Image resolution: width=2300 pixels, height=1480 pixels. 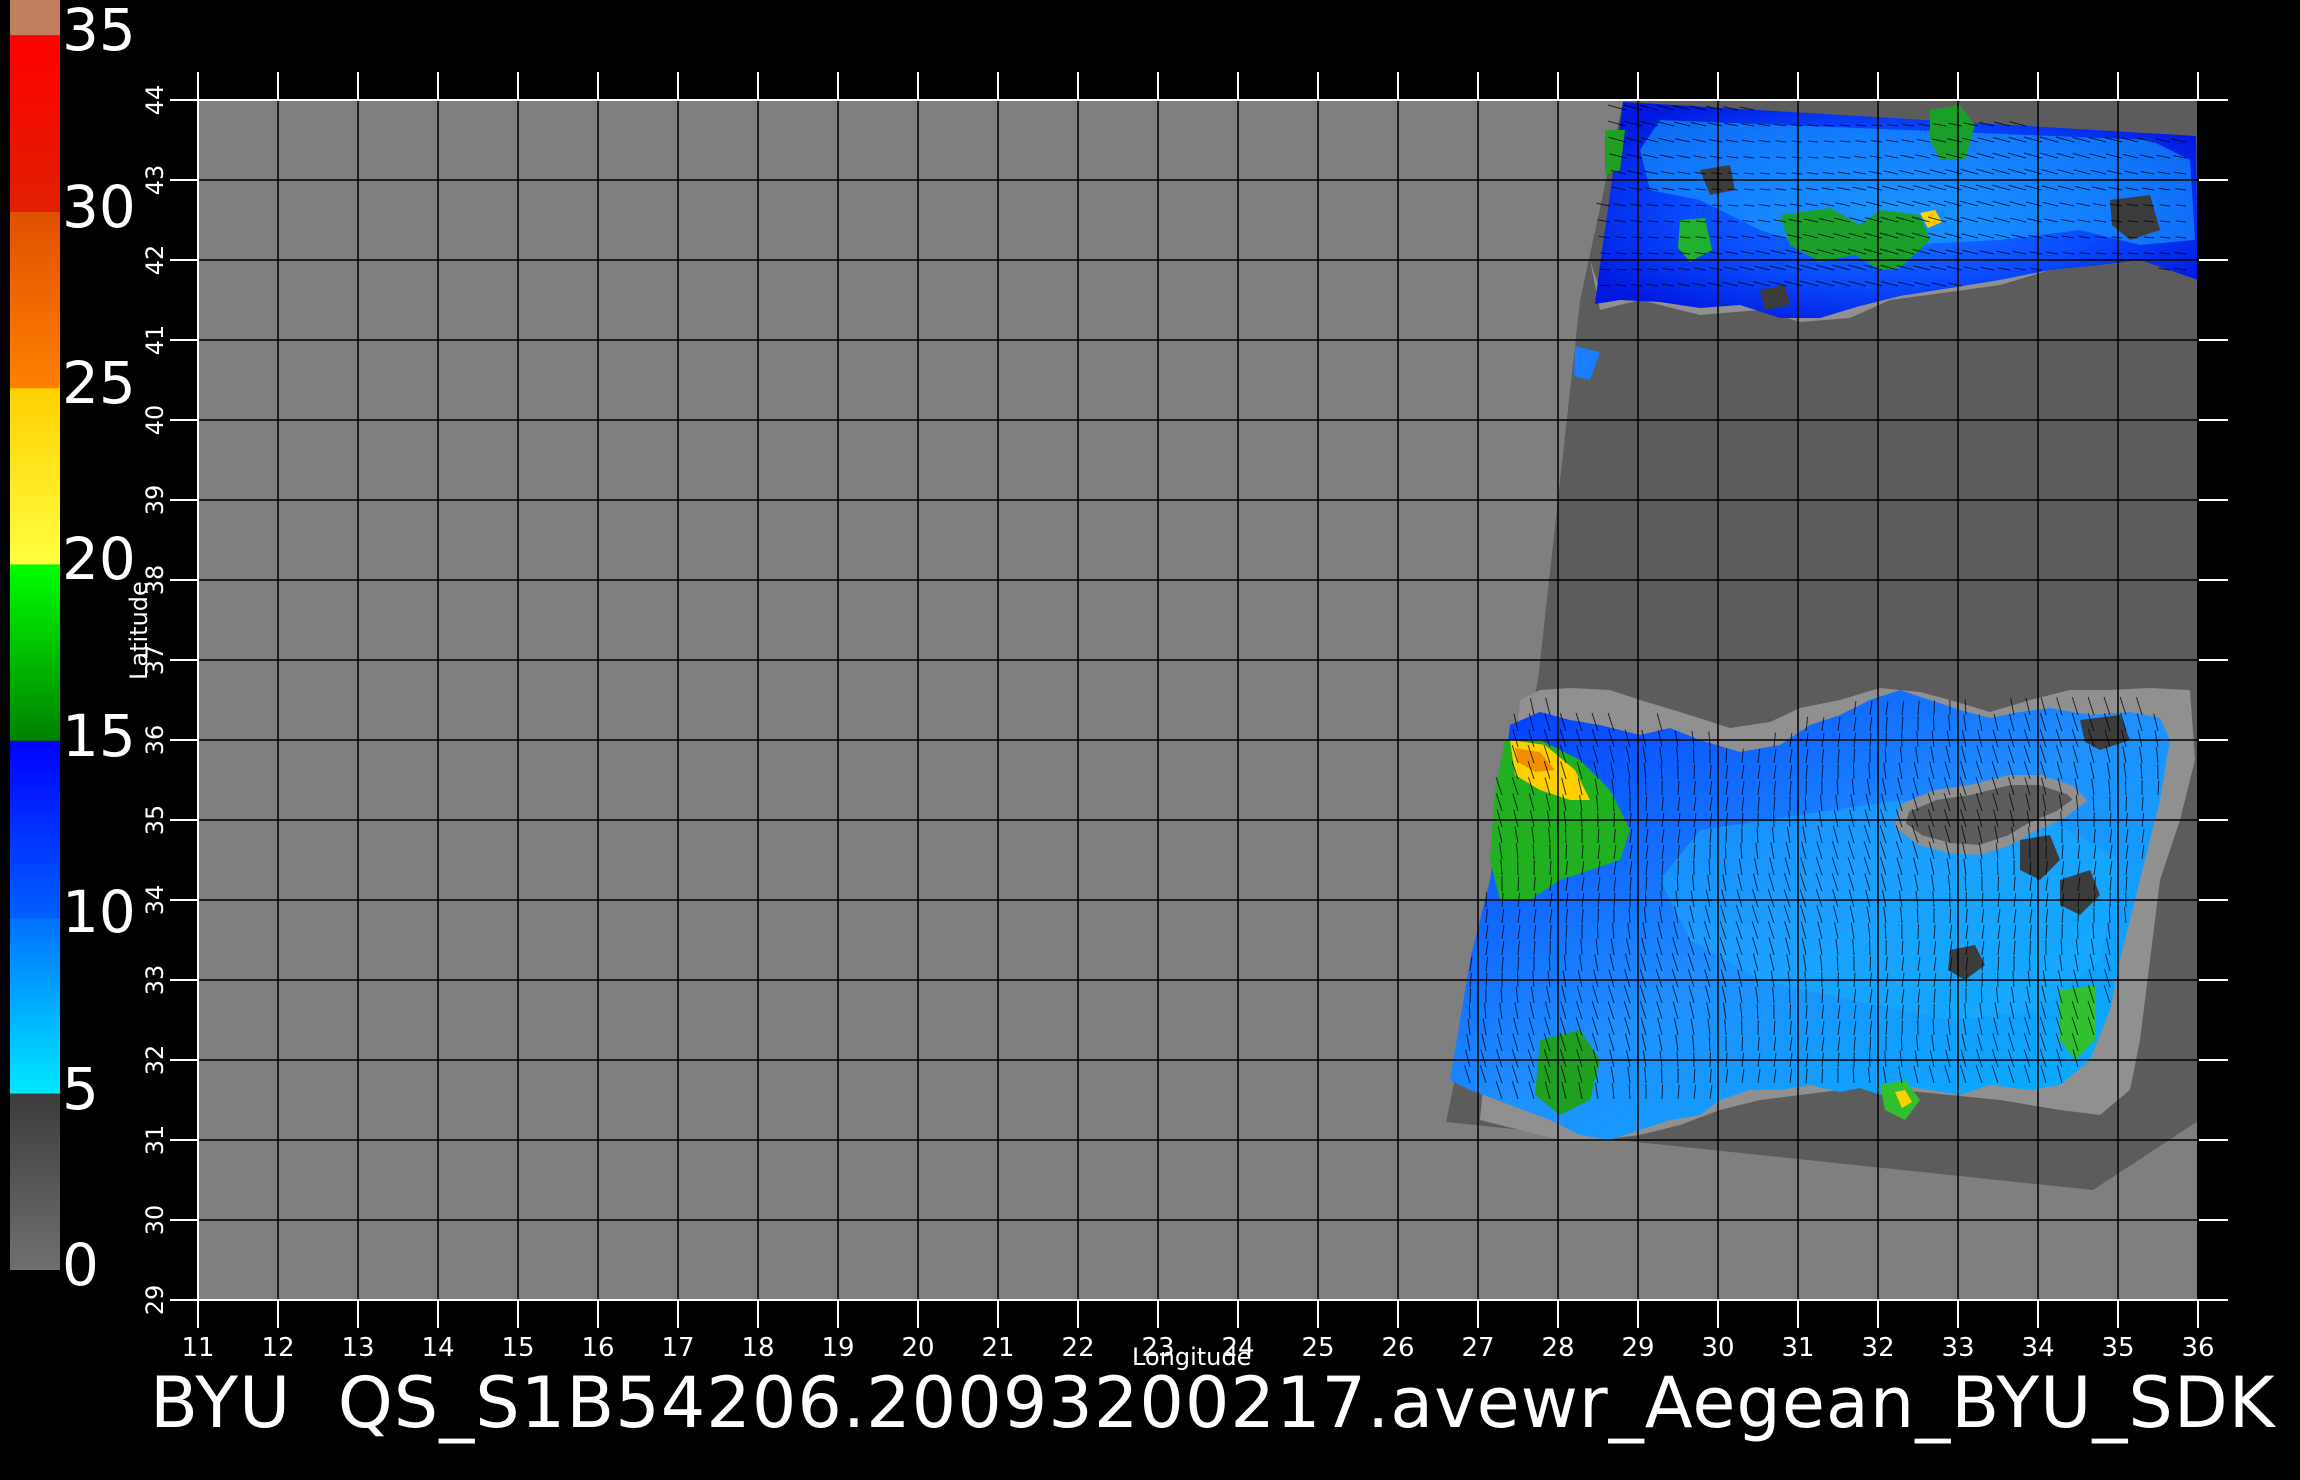 What do you see at coordinates (997, 1348) in the screenshot?
I see `x-tick-label: 21` at bounding box center [997, 1348].